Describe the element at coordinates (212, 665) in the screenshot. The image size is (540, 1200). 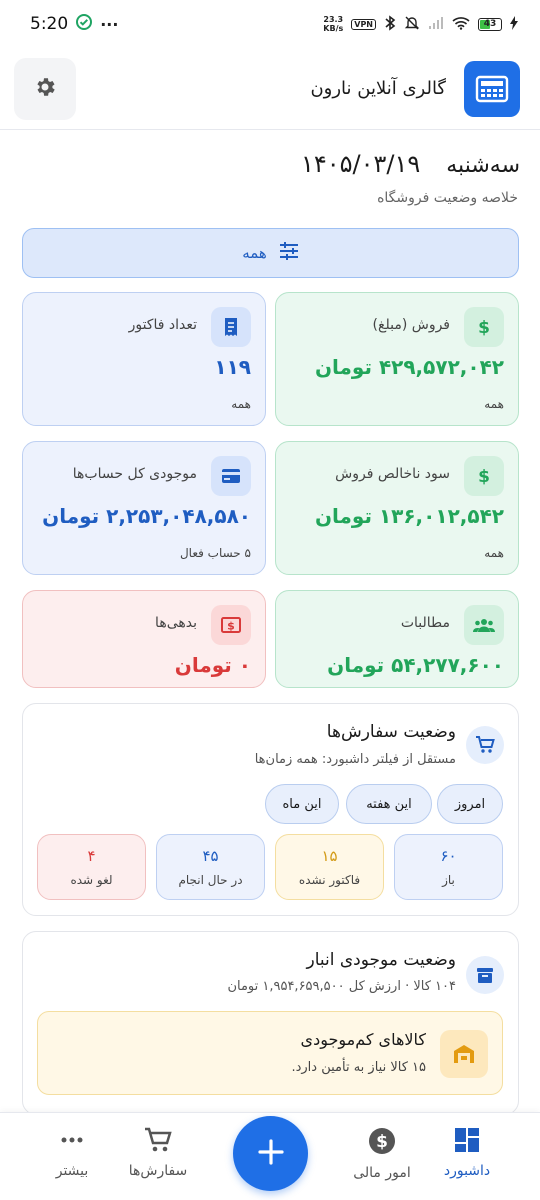
I see `debts-value: ۰ تومان` at that location.